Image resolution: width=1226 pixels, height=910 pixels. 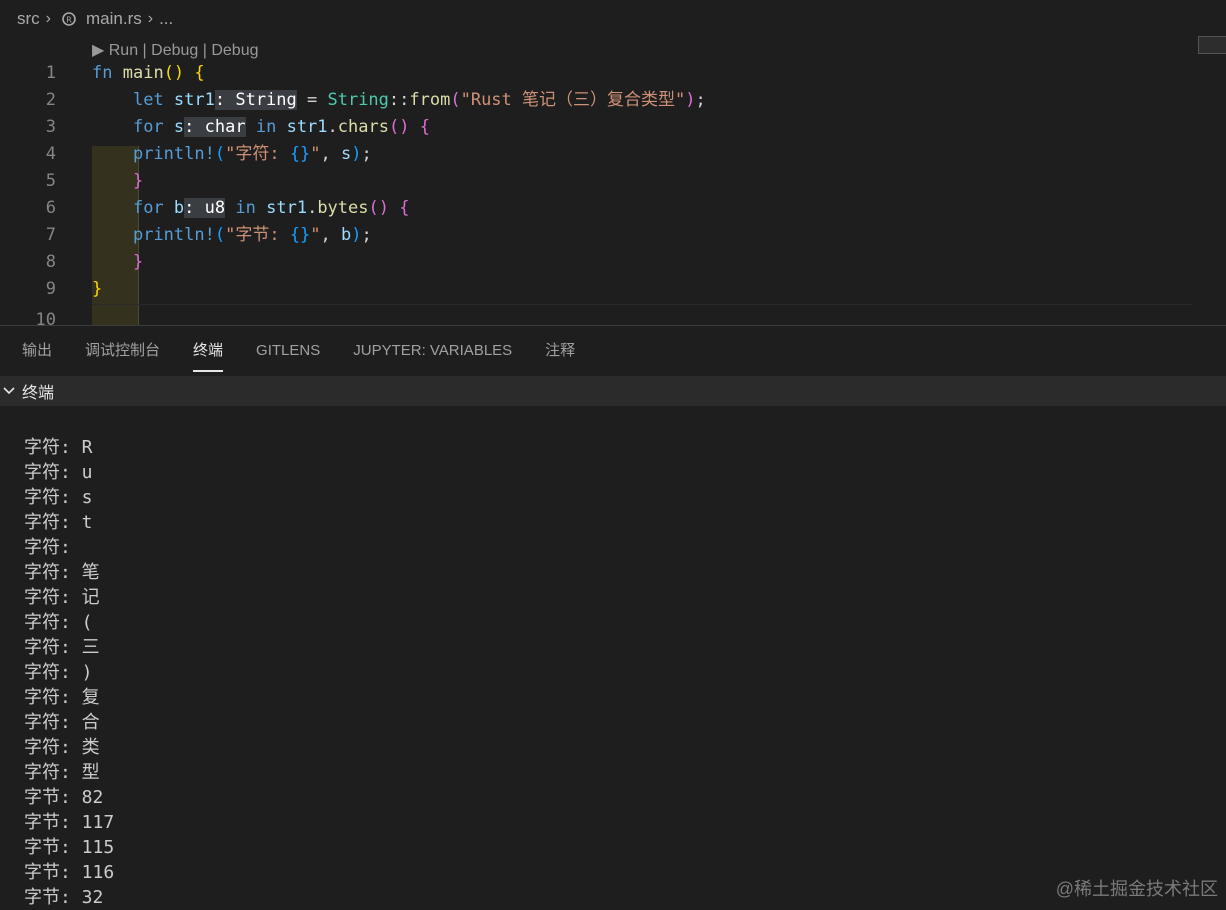 What do you see at coordinates (281, 127) in the screenshot?
I see `code-text: for s: char in str1.chars() {` at bounding box center [281, 127].